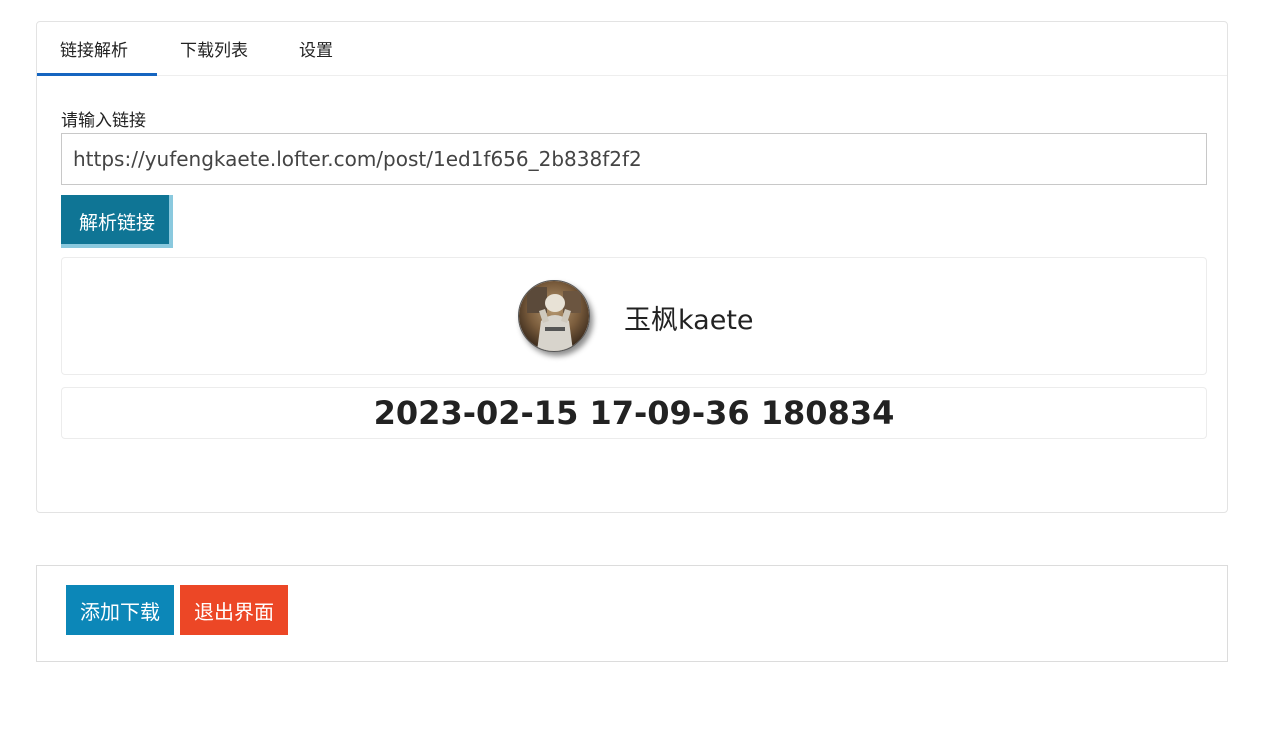  What do you see at coordinates (234, 610) in the screenshot?
I see `exit-button: 退出界面` at bounding box center [234, 610].